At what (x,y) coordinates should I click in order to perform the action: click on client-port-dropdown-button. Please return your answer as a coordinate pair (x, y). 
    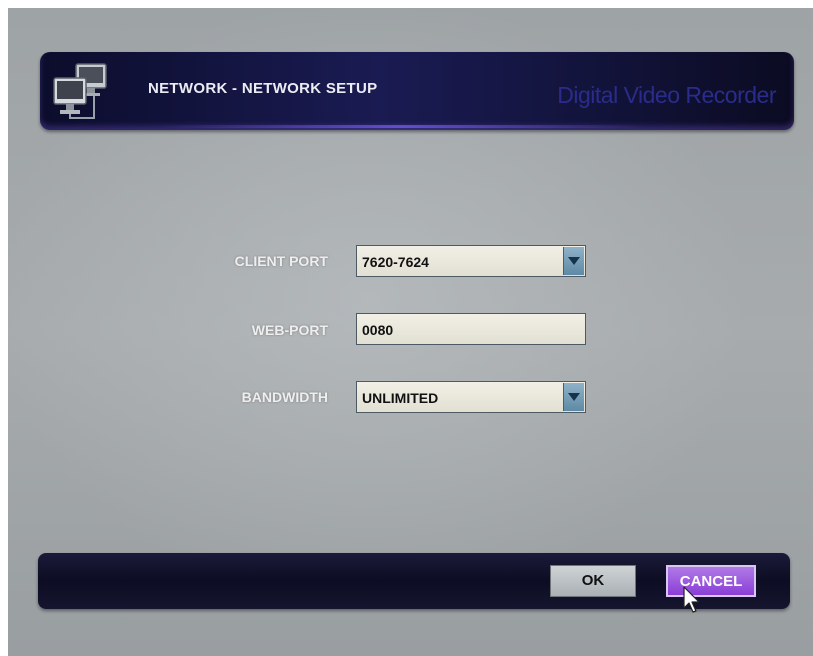
    Looking at the image, I should click on (573, 261).